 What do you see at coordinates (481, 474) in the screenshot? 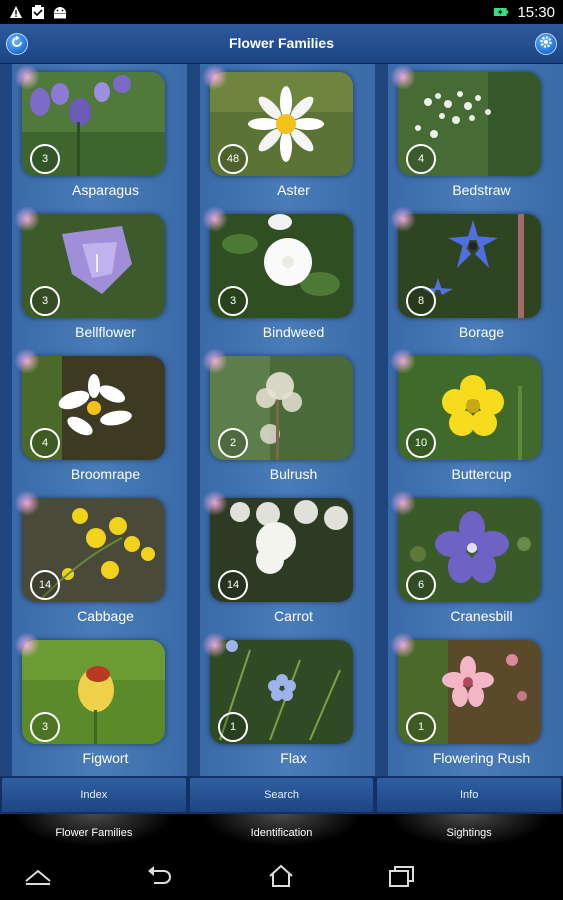
I see `family-name: Buttercup` at bounding box center [481, 474].